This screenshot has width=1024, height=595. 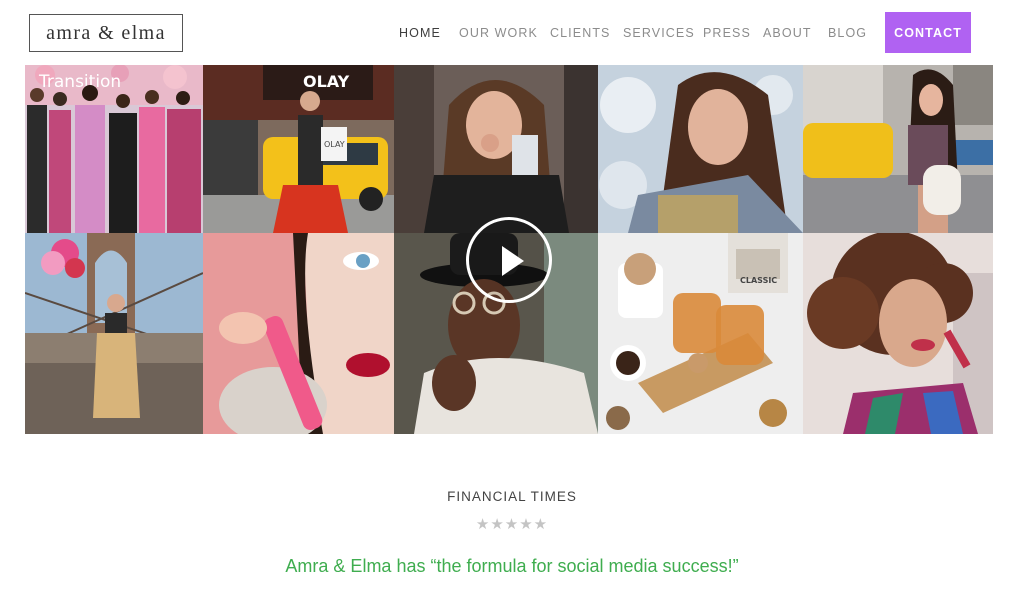 I want to click on photo-lipstick-closeup, so click(x=298, y=333).